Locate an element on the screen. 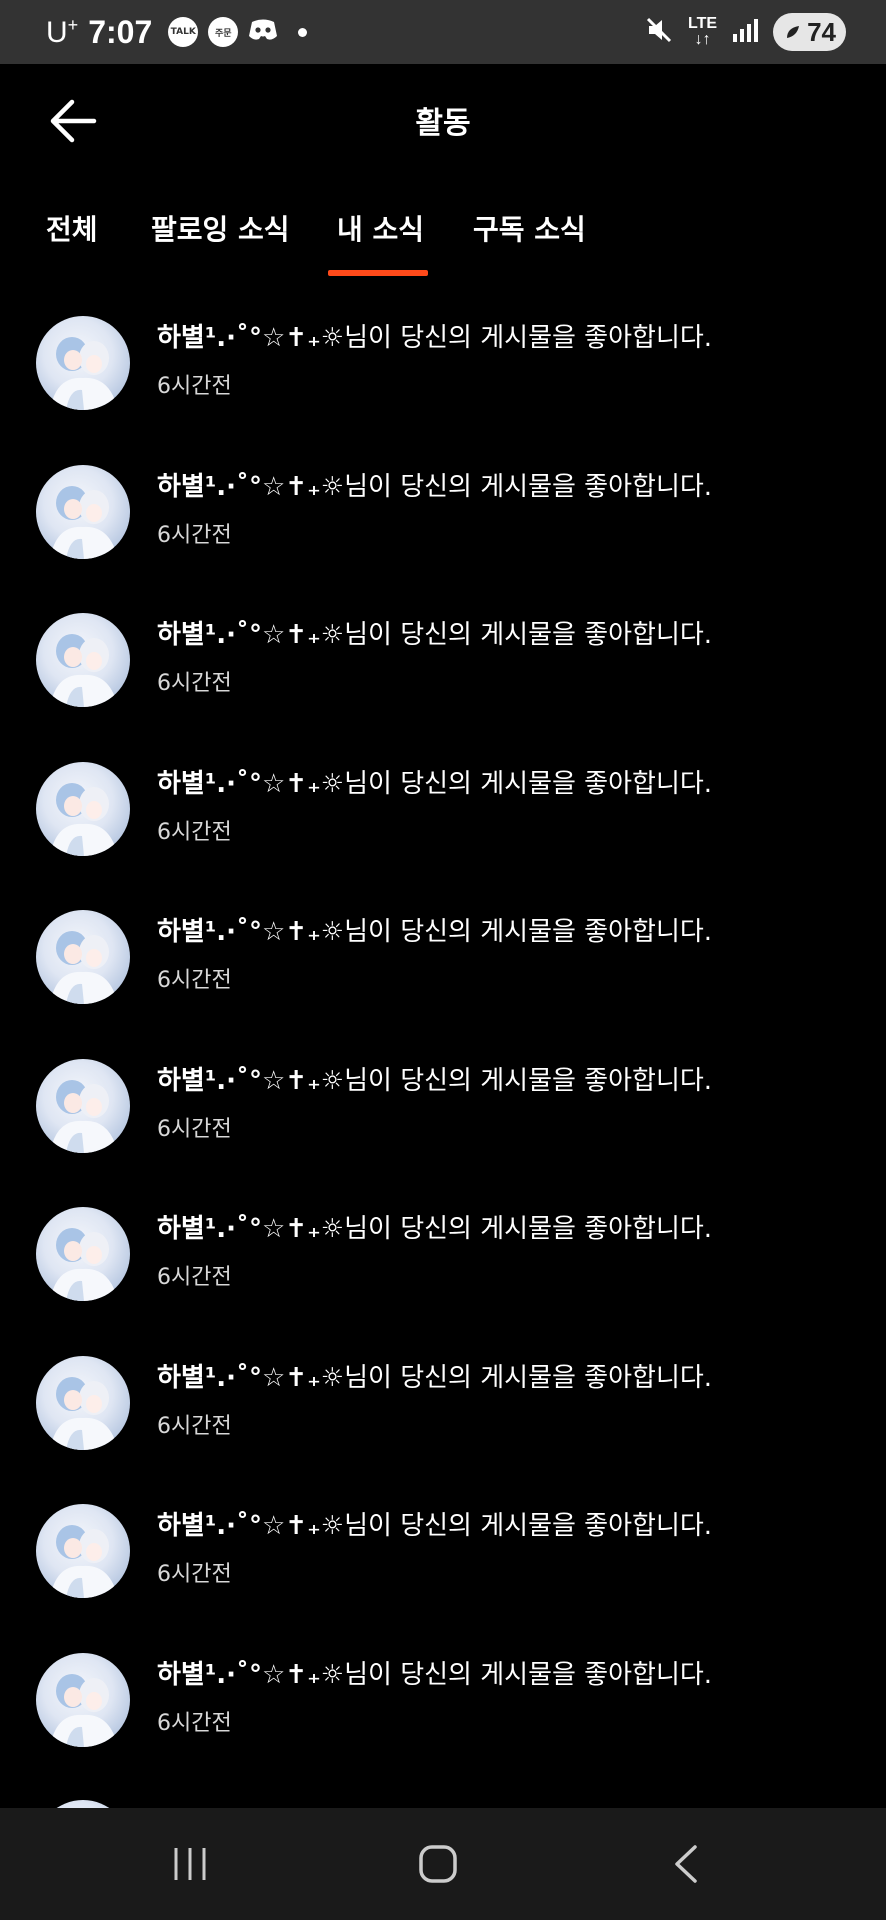 The image size is (886, 1920). chevron-left-icon is located at coordinates (686, 1864).